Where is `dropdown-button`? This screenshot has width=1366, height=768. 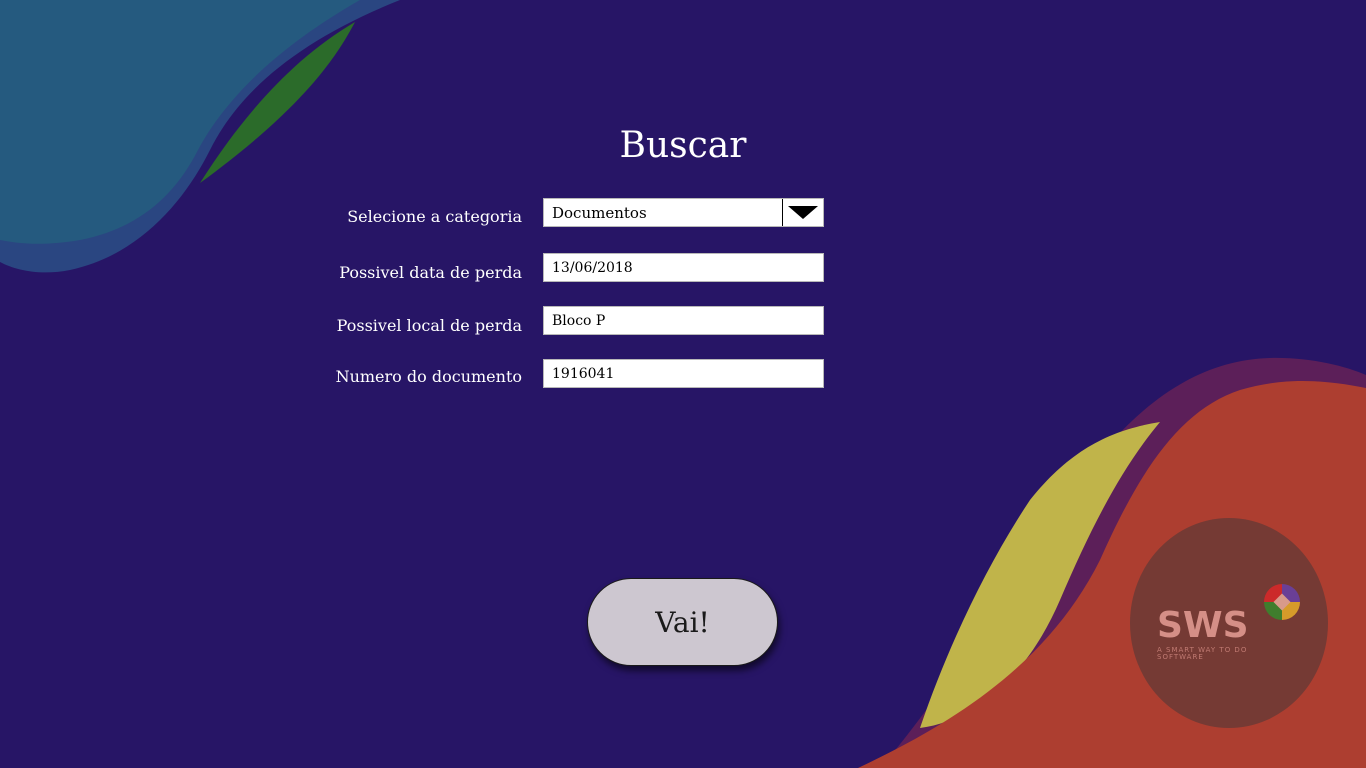 dropdown-button is located at coordinates (802, 212).